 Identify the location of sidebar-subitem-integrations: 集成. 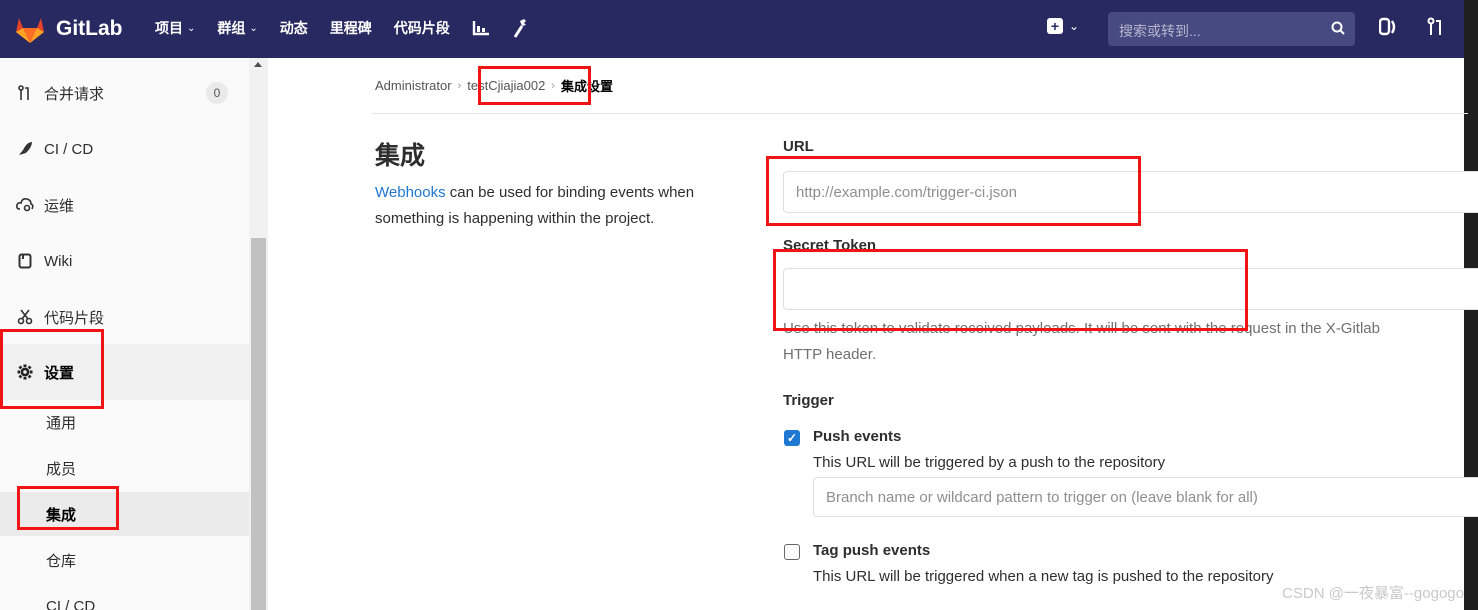
(124, 514).